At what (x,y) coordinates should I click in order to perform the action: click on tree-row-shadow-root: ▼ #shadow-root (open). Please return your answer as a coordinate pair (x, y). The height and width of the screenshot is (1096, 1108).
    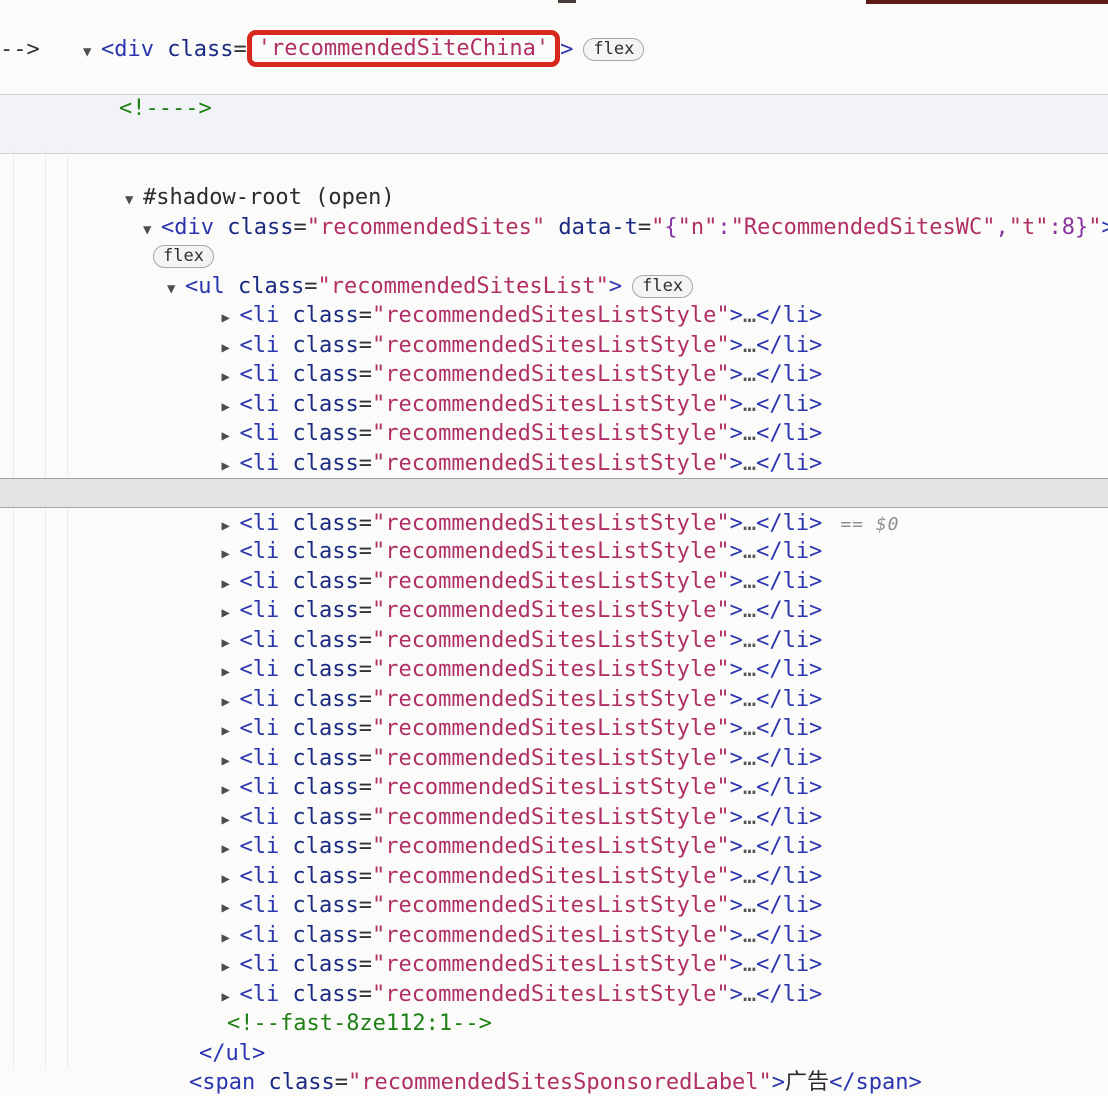
    Looking at the image, I should click on (554, 182).